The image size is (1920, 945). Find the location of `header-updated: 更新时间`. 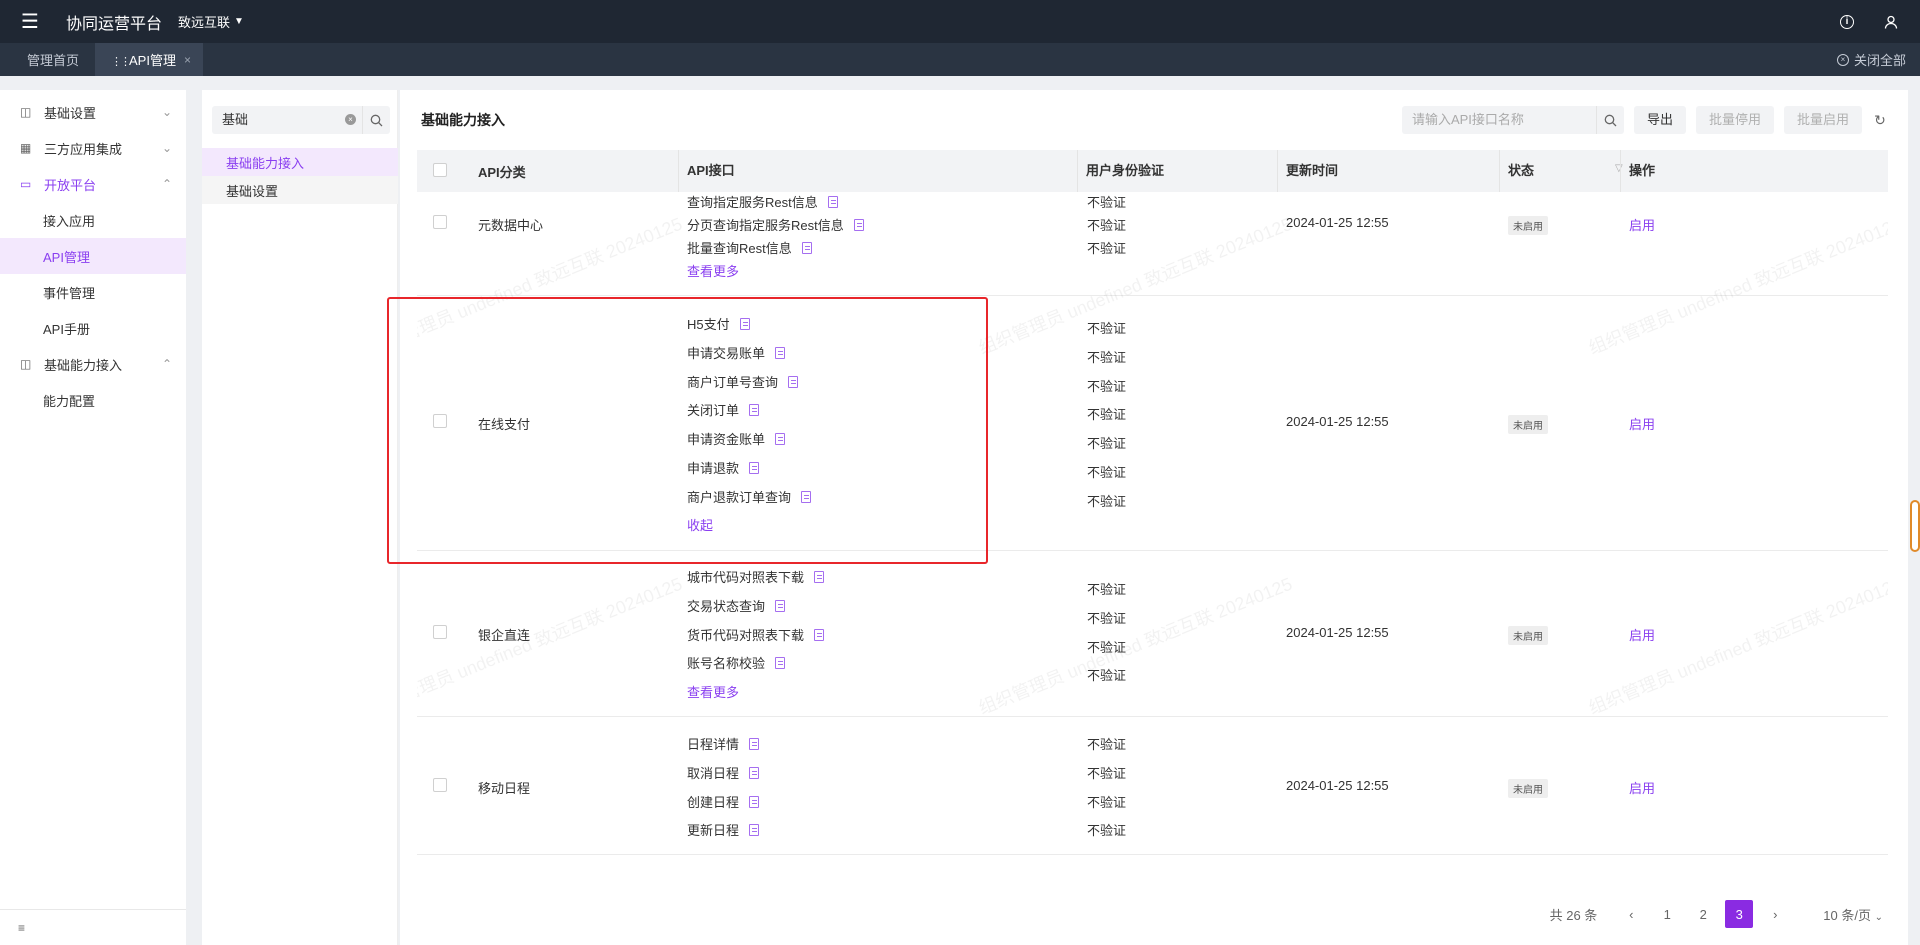

header-updated: 更新时间 is located at coordinates (1307, 171).